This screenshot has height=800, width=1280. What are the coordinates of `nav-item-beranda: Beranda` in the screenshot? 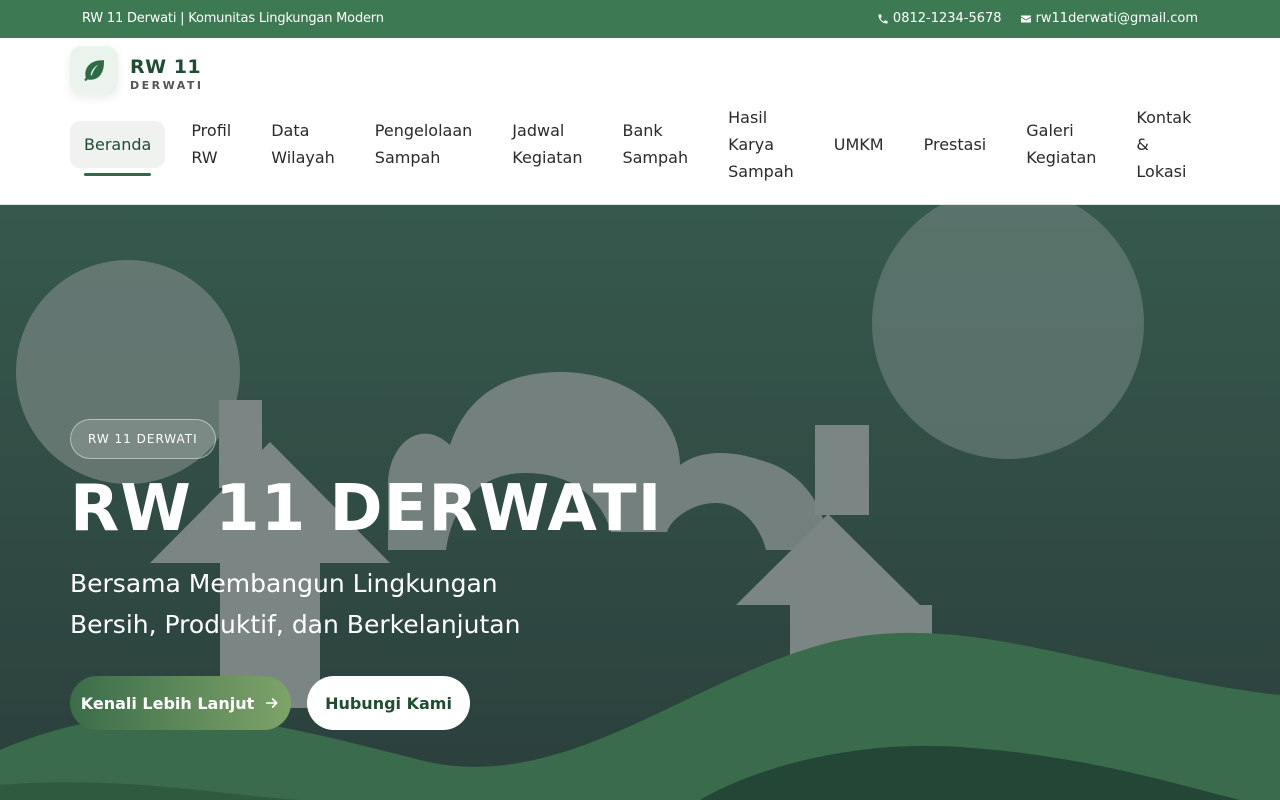 It's located at (118, 148).